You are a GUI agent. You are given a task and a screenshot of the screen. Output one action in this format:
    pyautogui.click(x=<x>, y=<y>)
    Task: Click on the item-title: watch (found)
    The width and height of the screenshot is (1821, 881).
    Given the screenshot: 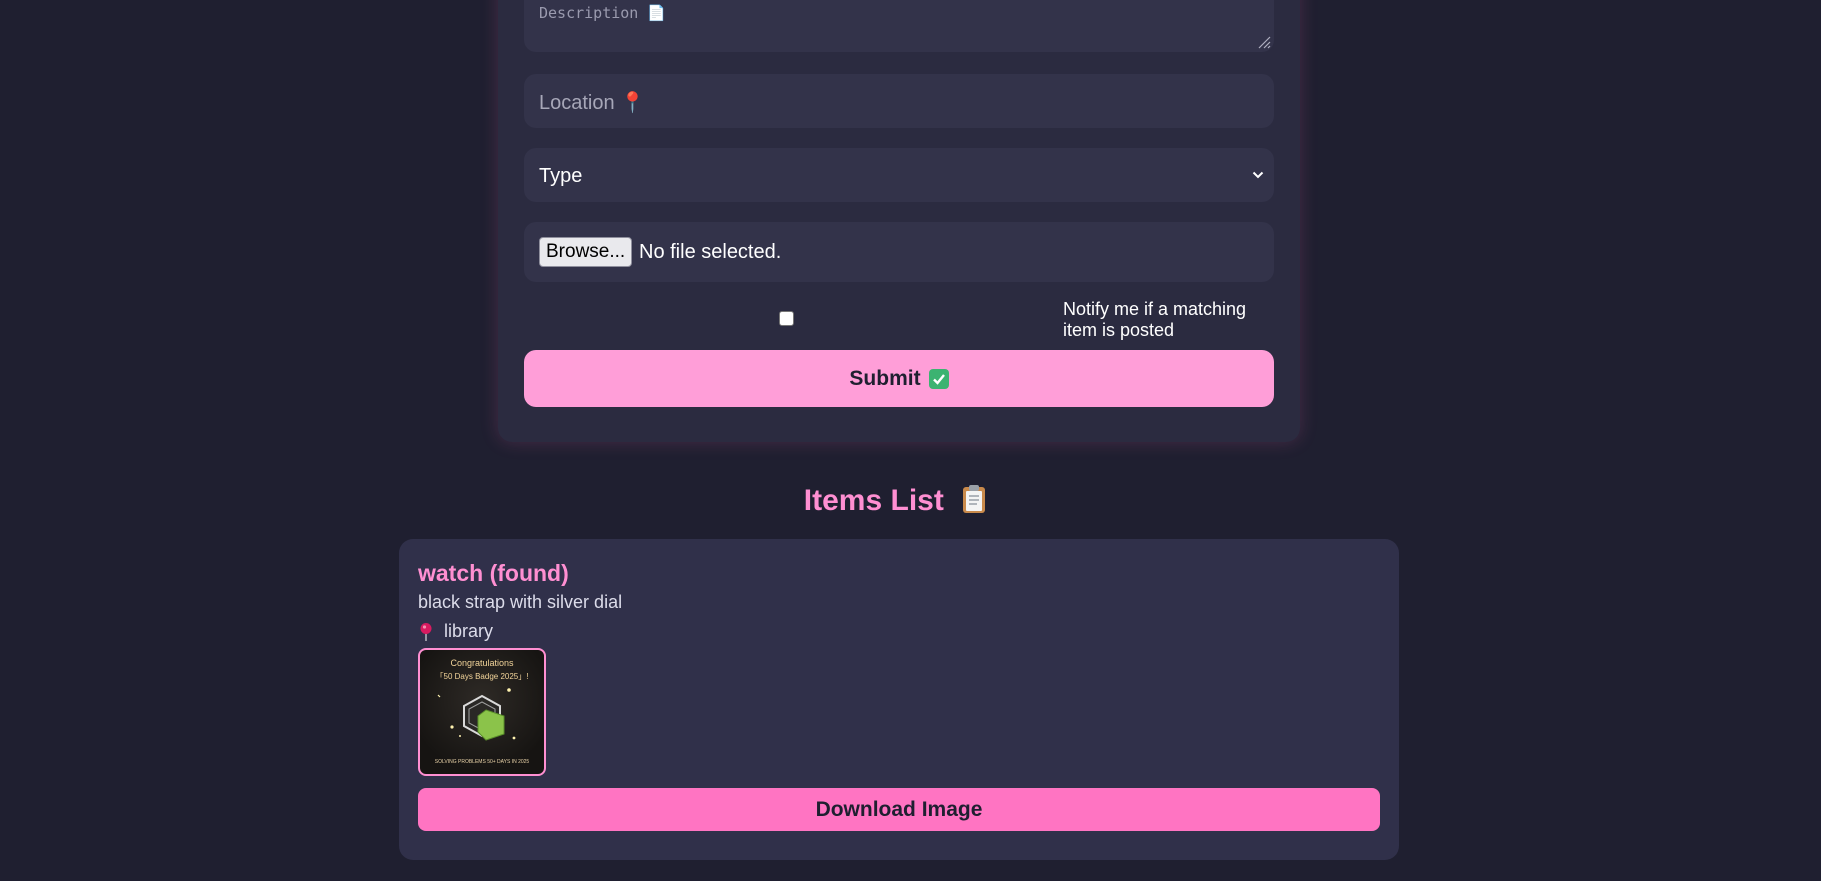 What is the action you would take?
    pyautogui.click(x=493, y=573)
    